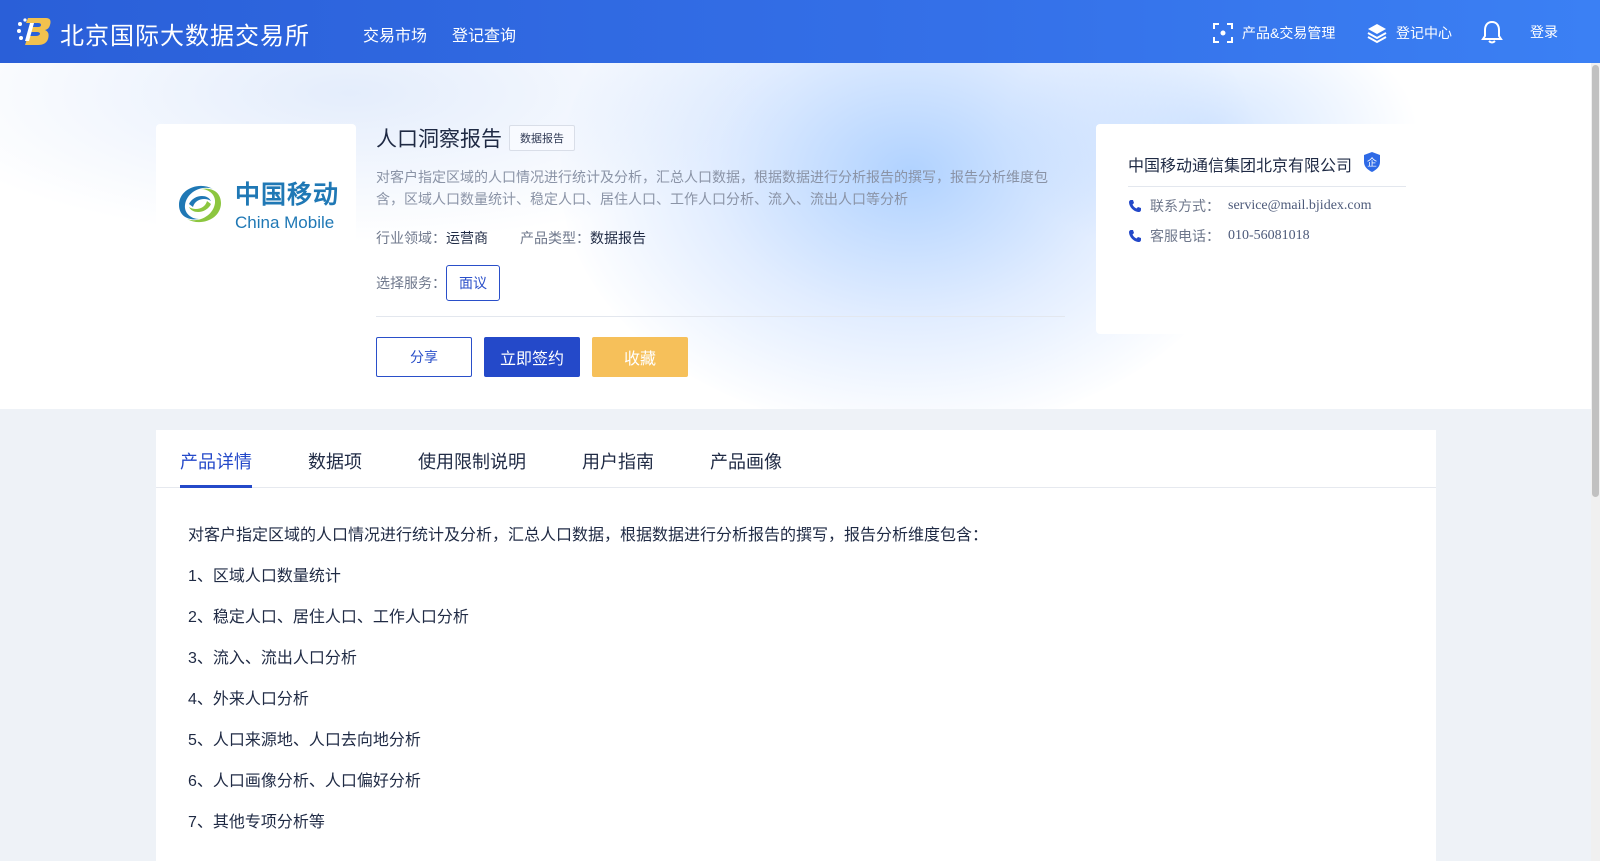  I want to click on contact-phone-row: 客服电话： 010-56081018, so click(1219, 236).